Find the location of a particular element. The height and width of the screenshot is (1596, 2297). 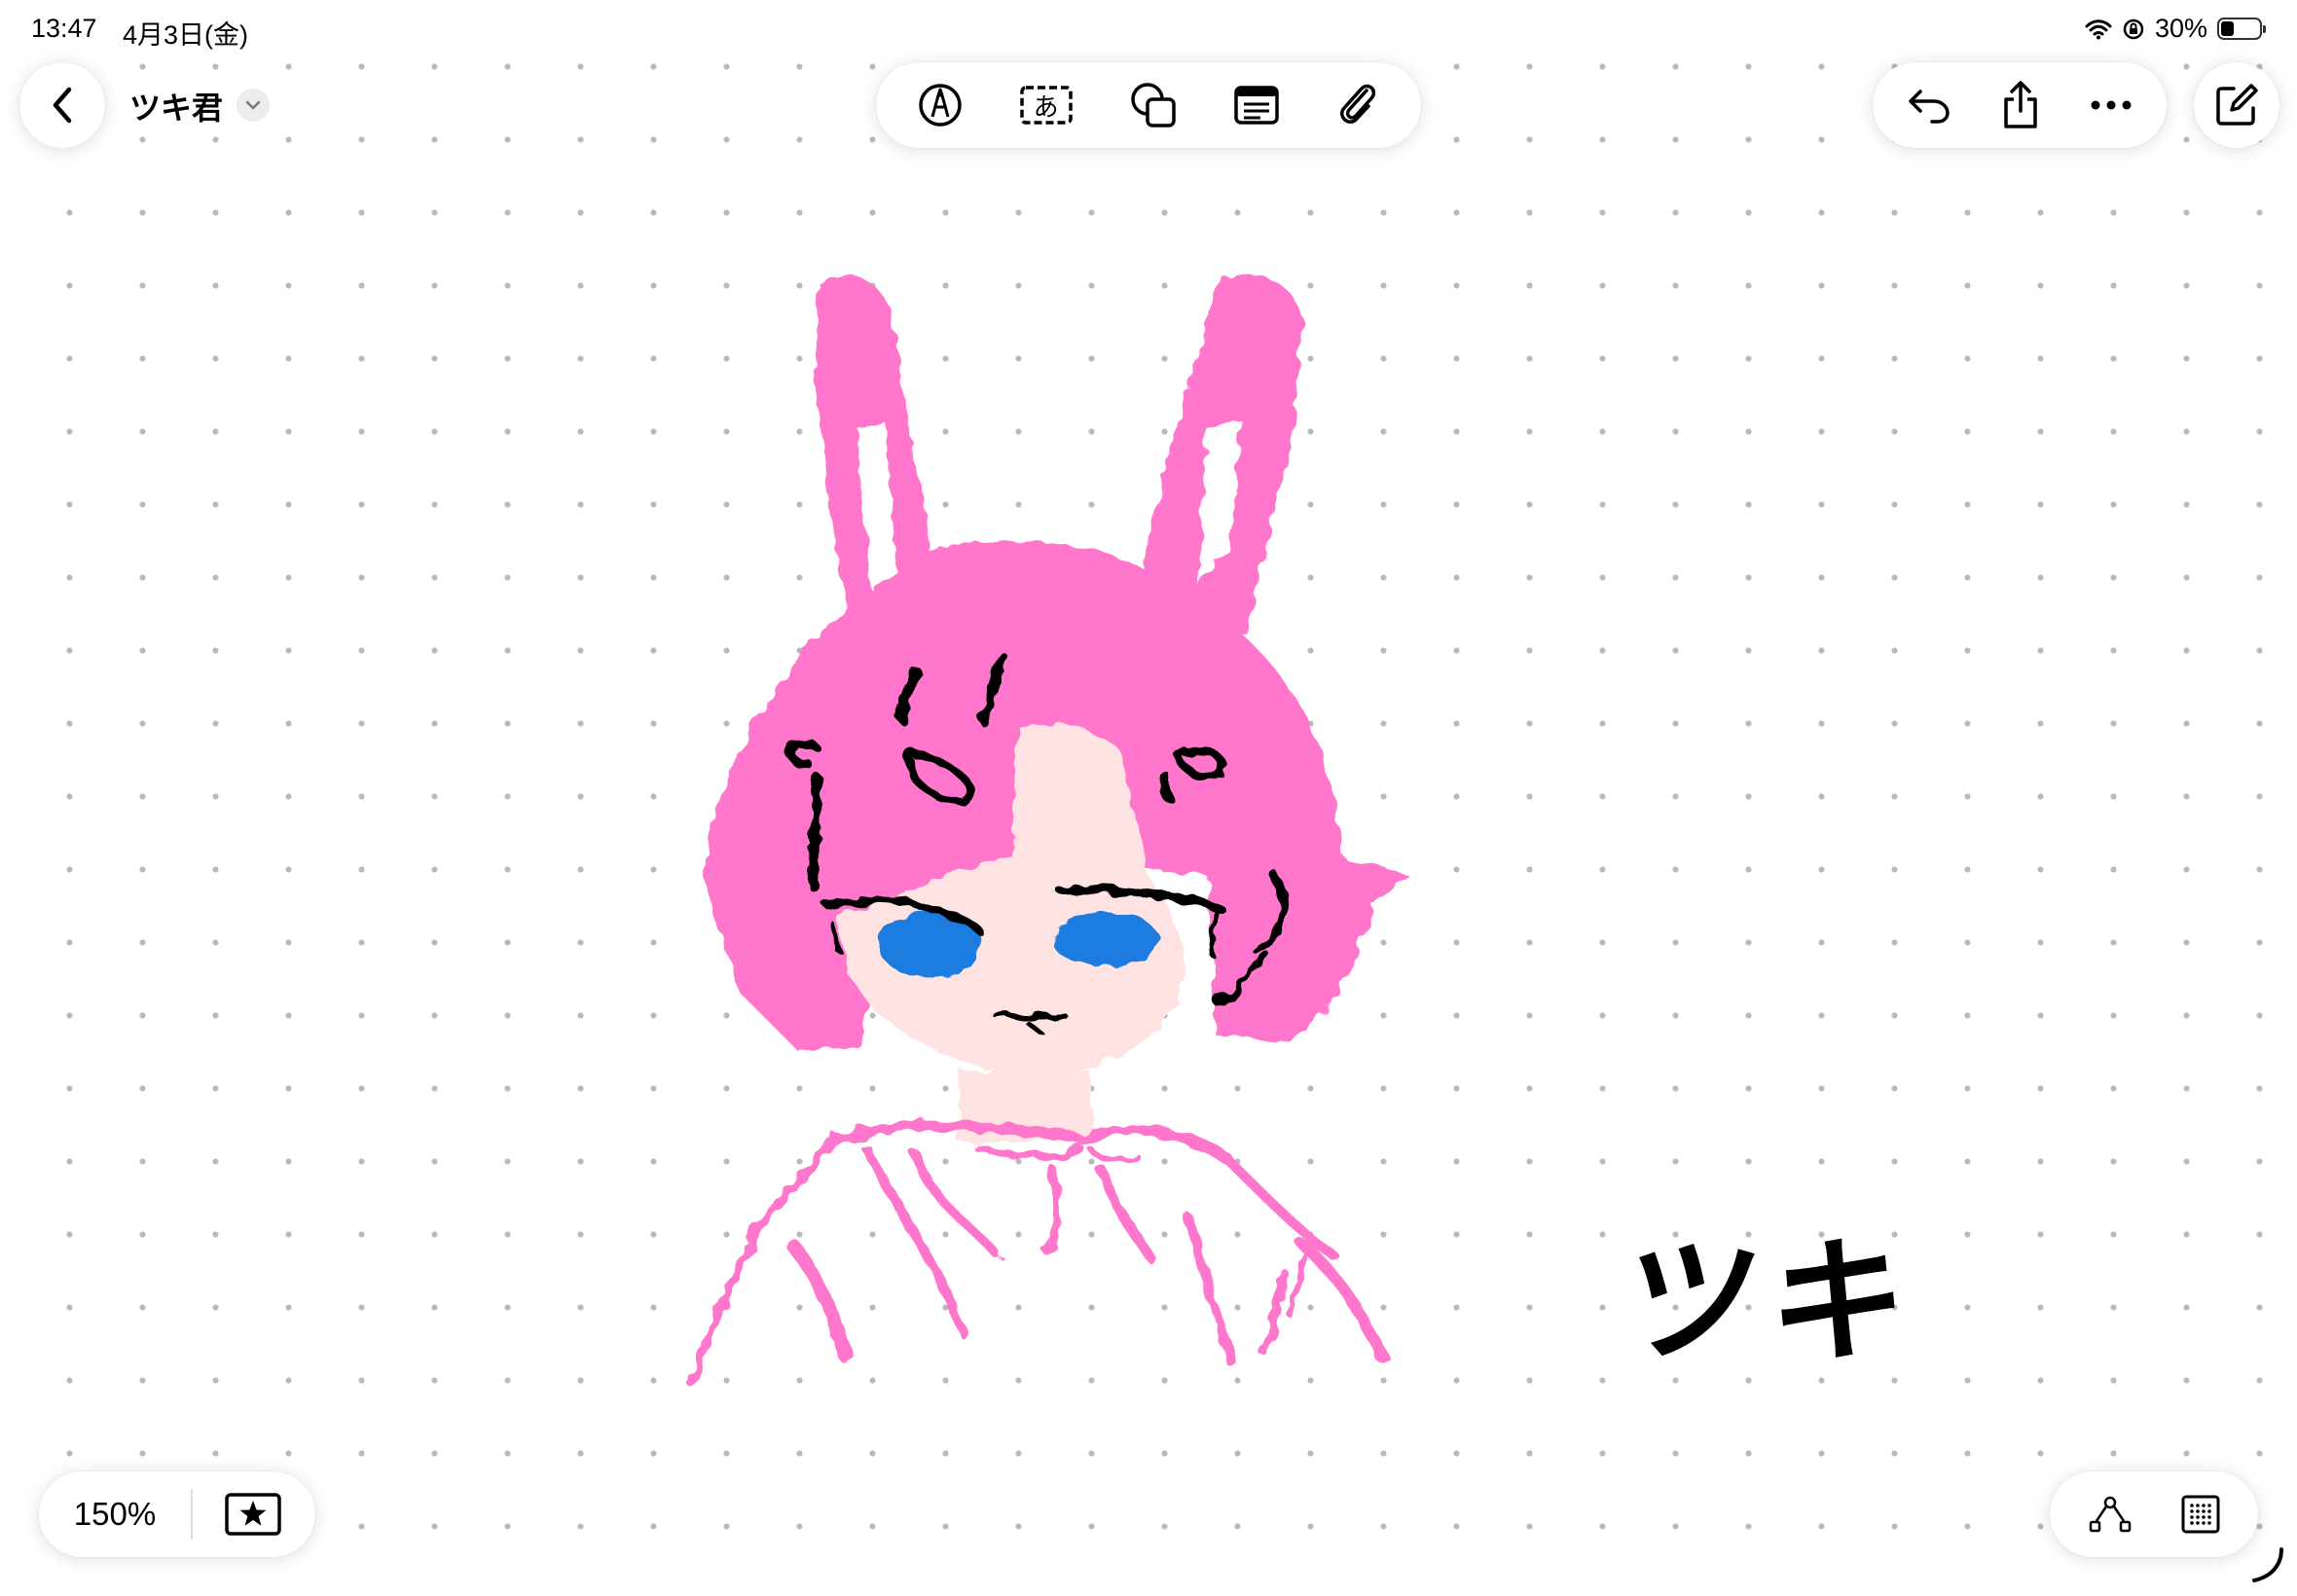

undo-icon is located at coordinates (1929, 107).